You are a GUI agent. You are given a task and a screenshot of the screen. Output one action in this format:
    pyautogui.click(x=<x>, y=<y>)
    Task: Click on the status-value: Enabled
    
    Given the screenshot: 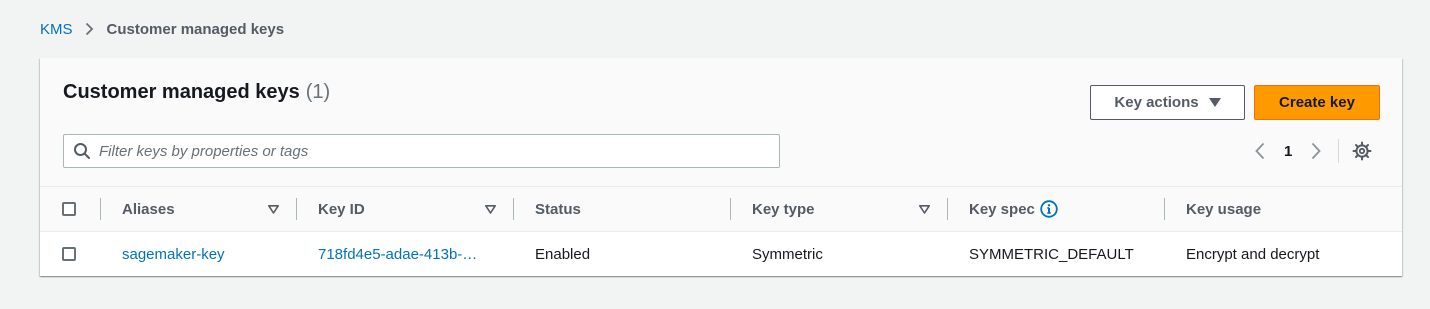 What is the action you would take?
    pyautogui.click(x=563, y=254)
    